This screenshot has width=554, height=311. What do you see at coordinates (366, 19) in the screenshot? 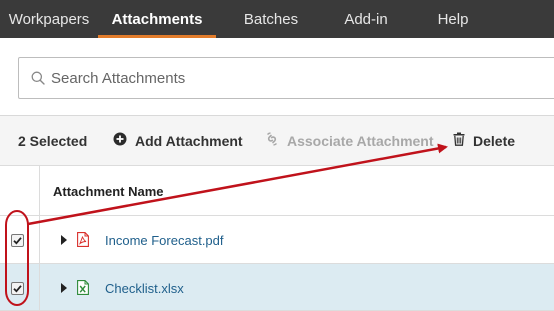
I see `tab-add-in: Add-in` at bounding box center [366, 19].